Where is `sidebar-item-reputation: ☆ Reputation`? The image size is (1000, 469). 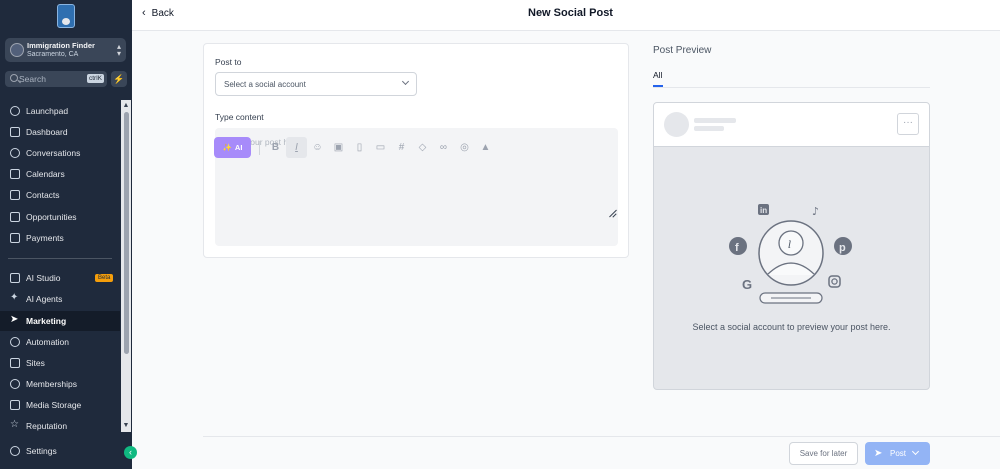
sidebar-item-reputation: ☆ Reputation is located at coordinates (60, 426).